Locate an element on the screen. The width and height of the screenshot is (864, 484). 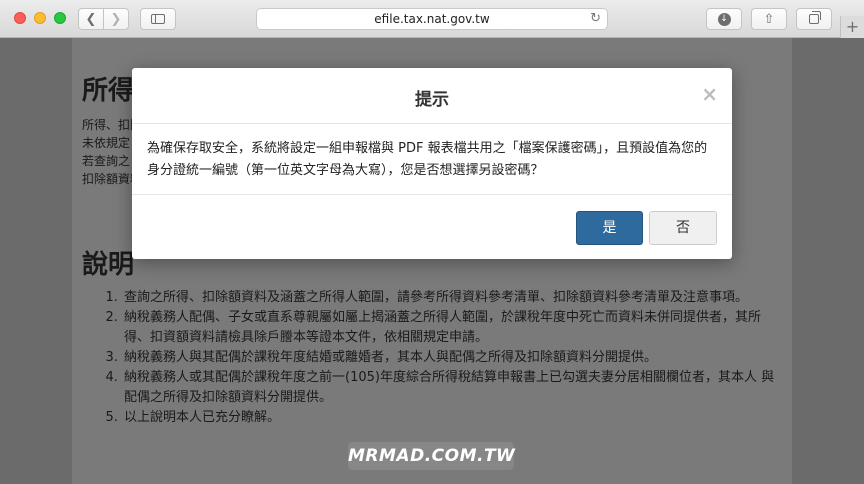
watermark-logo: MRMAD.COM.TW is located at coordinates (431, 456).